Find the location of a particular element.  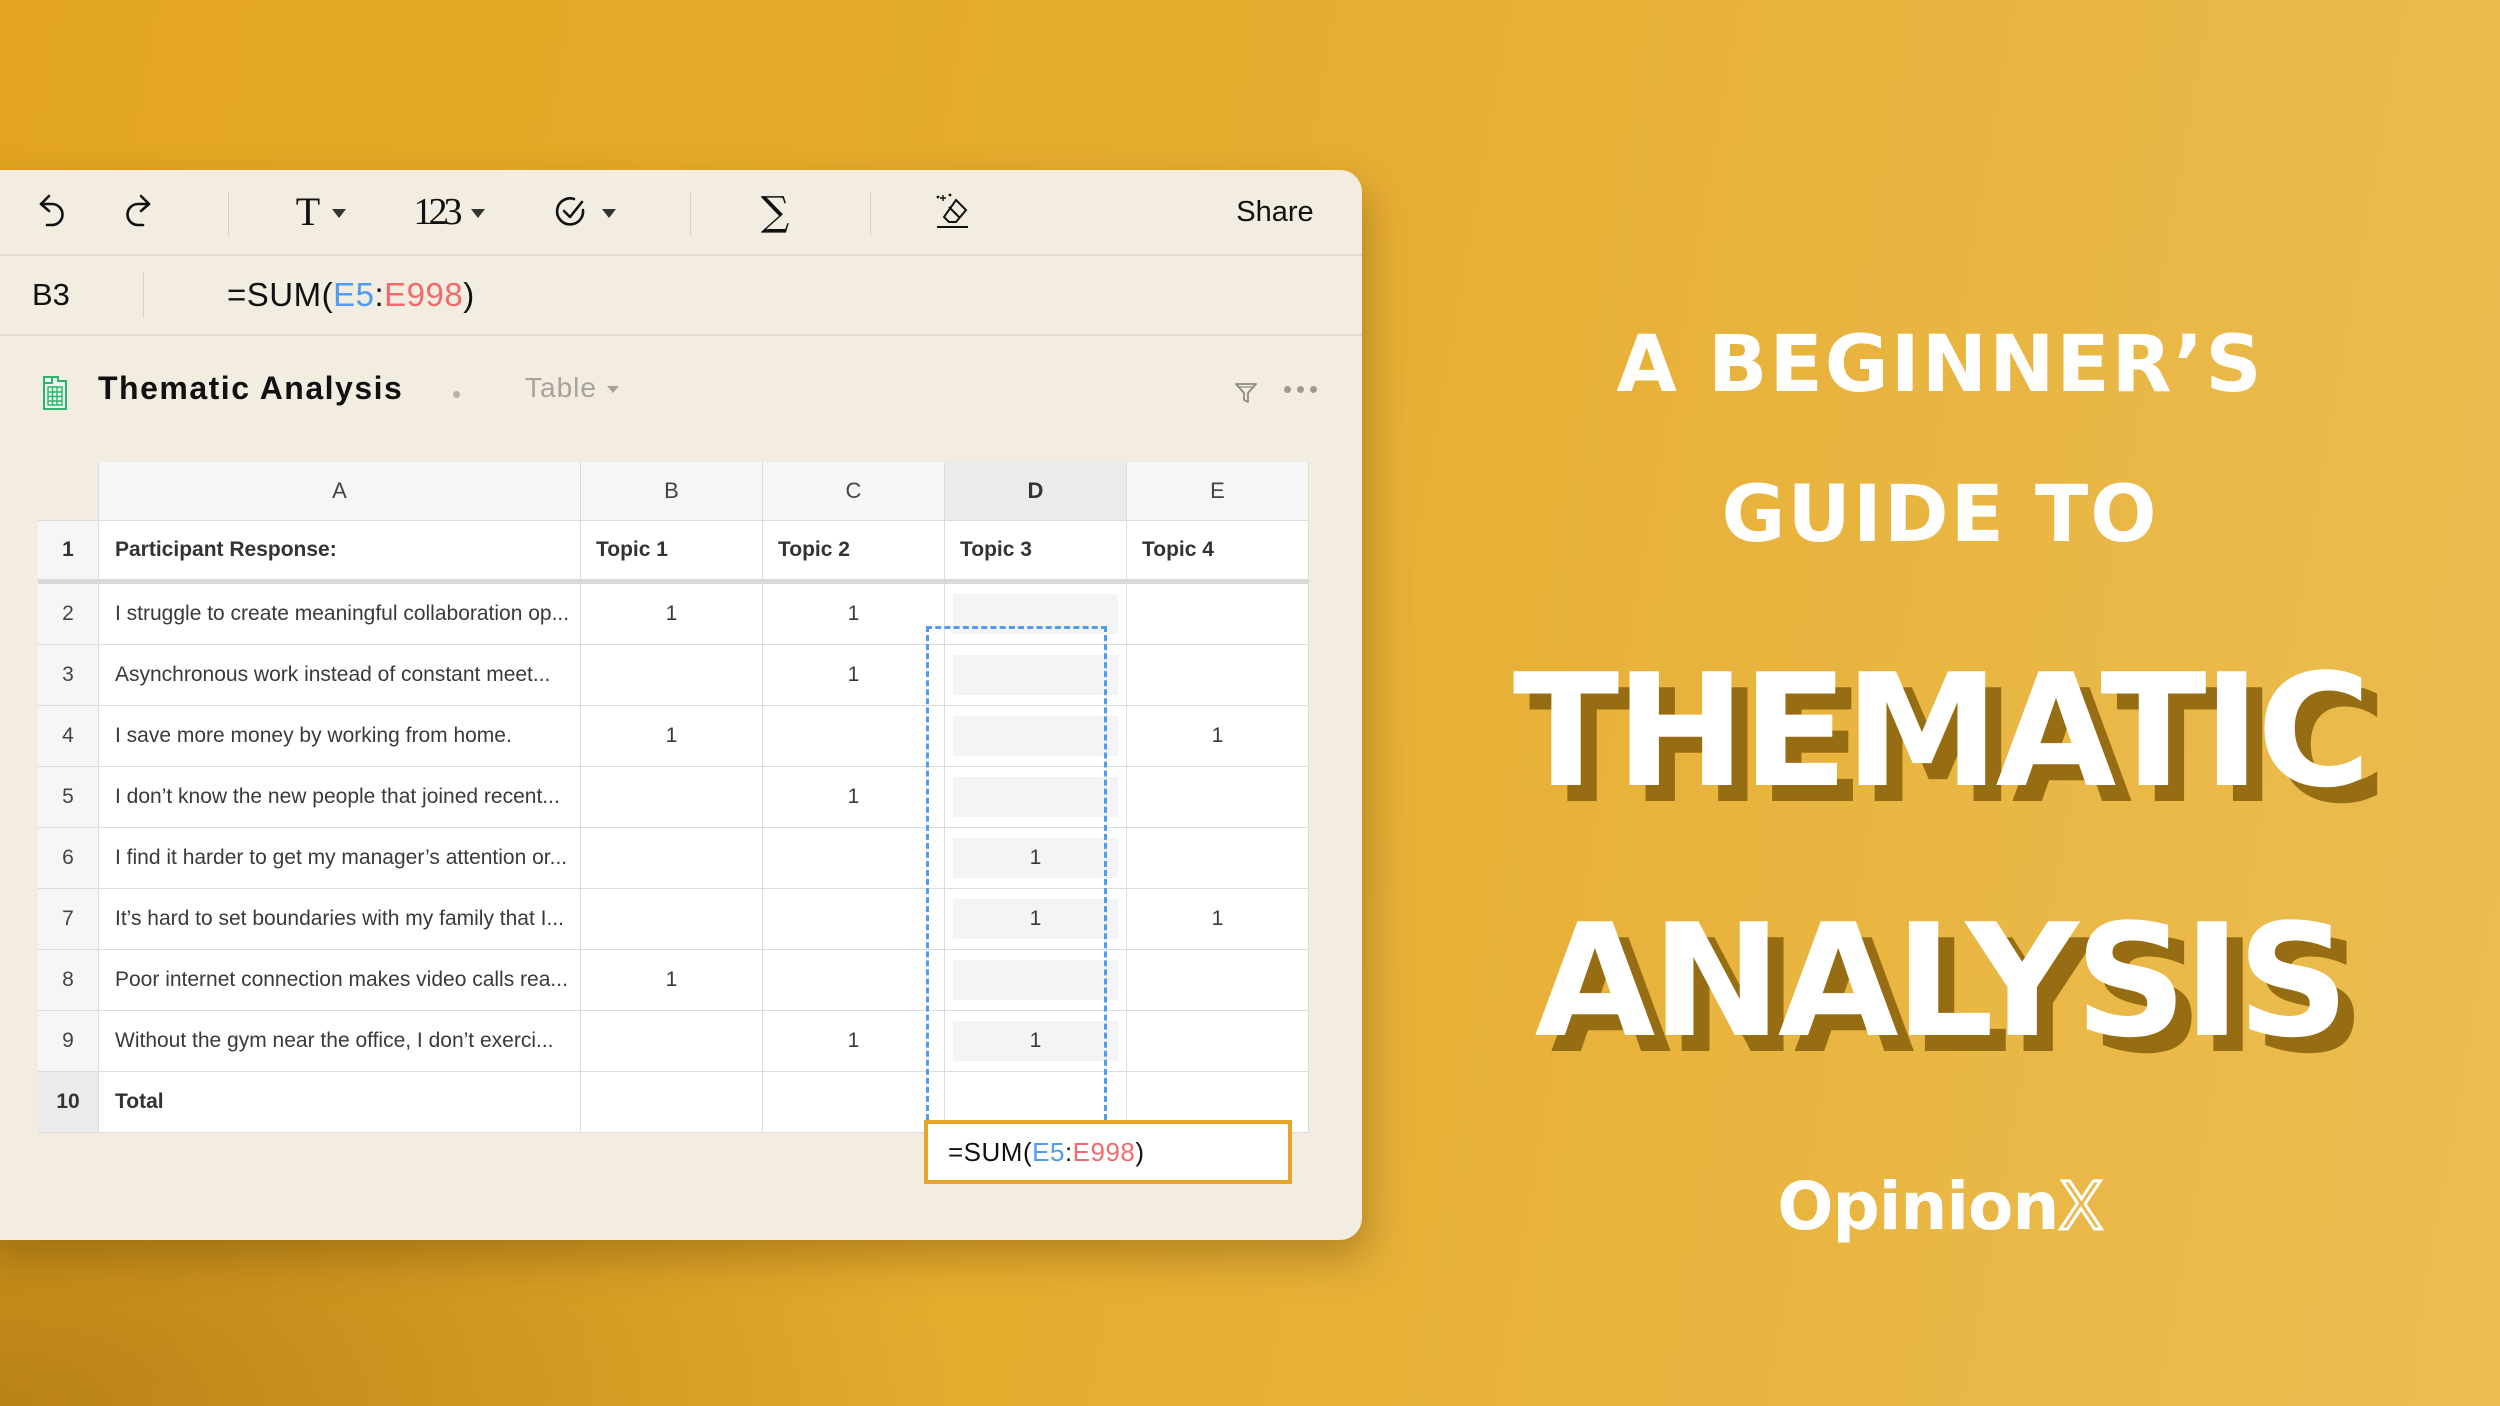

total-cell-c is located at coordinates (853, 1102).